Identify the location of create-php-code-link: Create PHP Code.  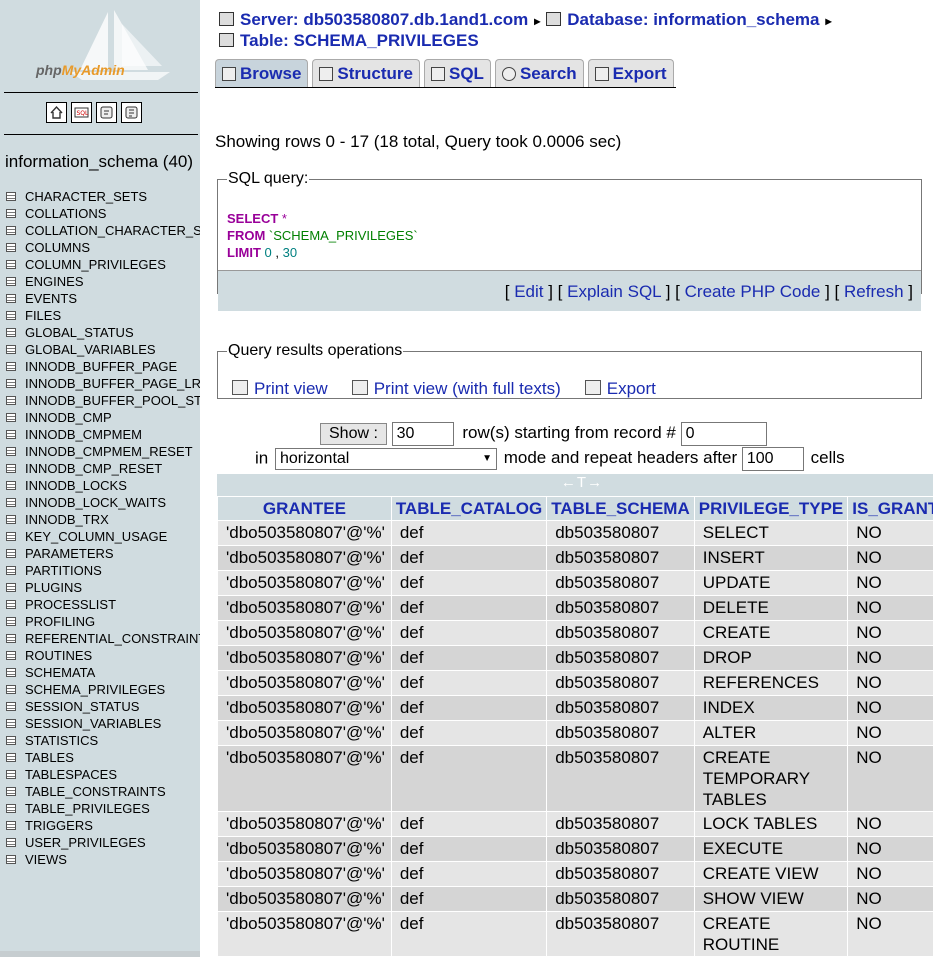
(753, 291).